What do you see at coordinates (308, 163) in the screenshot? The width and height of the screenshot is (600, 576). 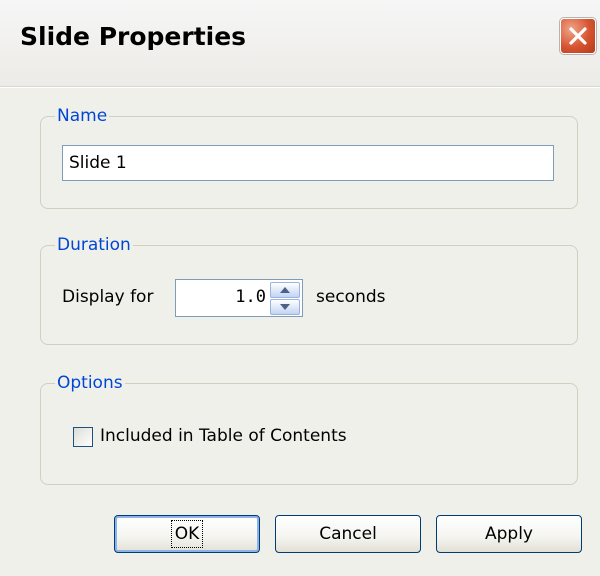 I see `slide-name-input` at bounding box center [308, 163].